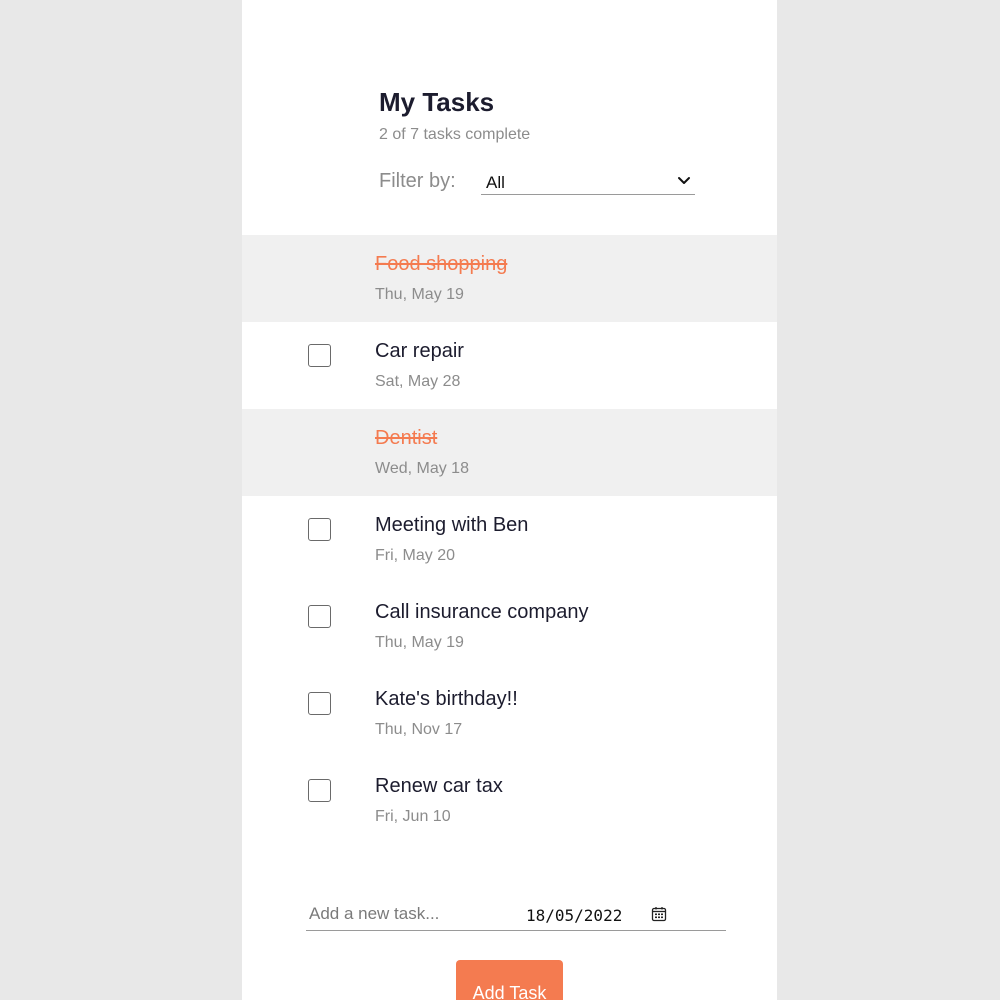 This screenshot has height=1000, width=1000. What do you see at coordinates (446, 699) in the screenshot?
I see `task-name: Kate's birthday!!` at bounding box center [446, 699].